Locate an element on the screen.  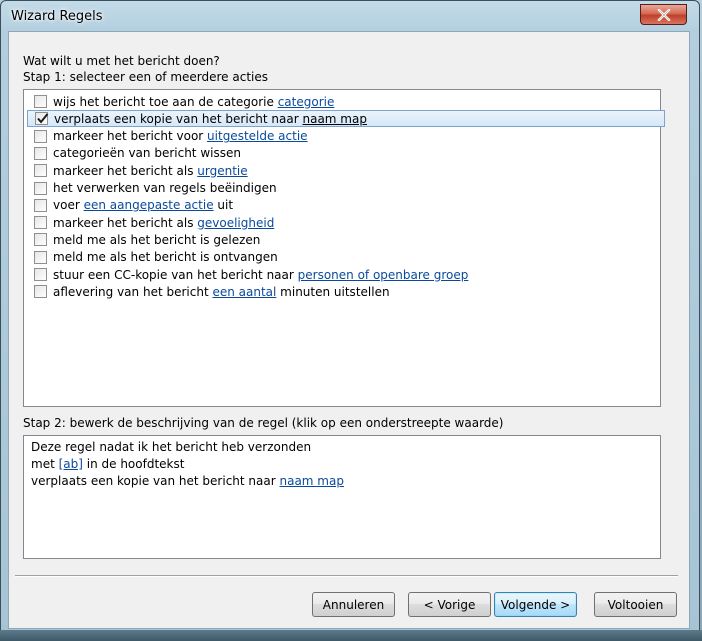
question-label: Wat wilt u met het bericht doen? is located at coordinates (121, 61).